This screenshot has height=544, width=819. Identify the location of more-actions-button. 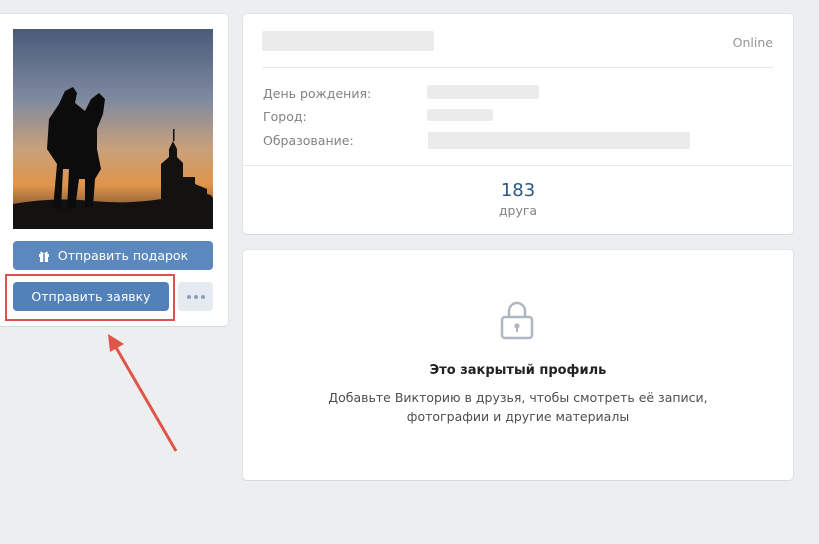
(195, 296).